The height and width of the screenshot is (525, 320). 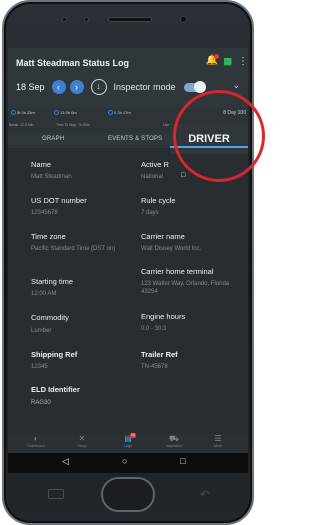 What do you see at coordinates (155, 164) in the screenshot?
I see `active-ruleset-label: Active R` at bounding box center [155, 164].